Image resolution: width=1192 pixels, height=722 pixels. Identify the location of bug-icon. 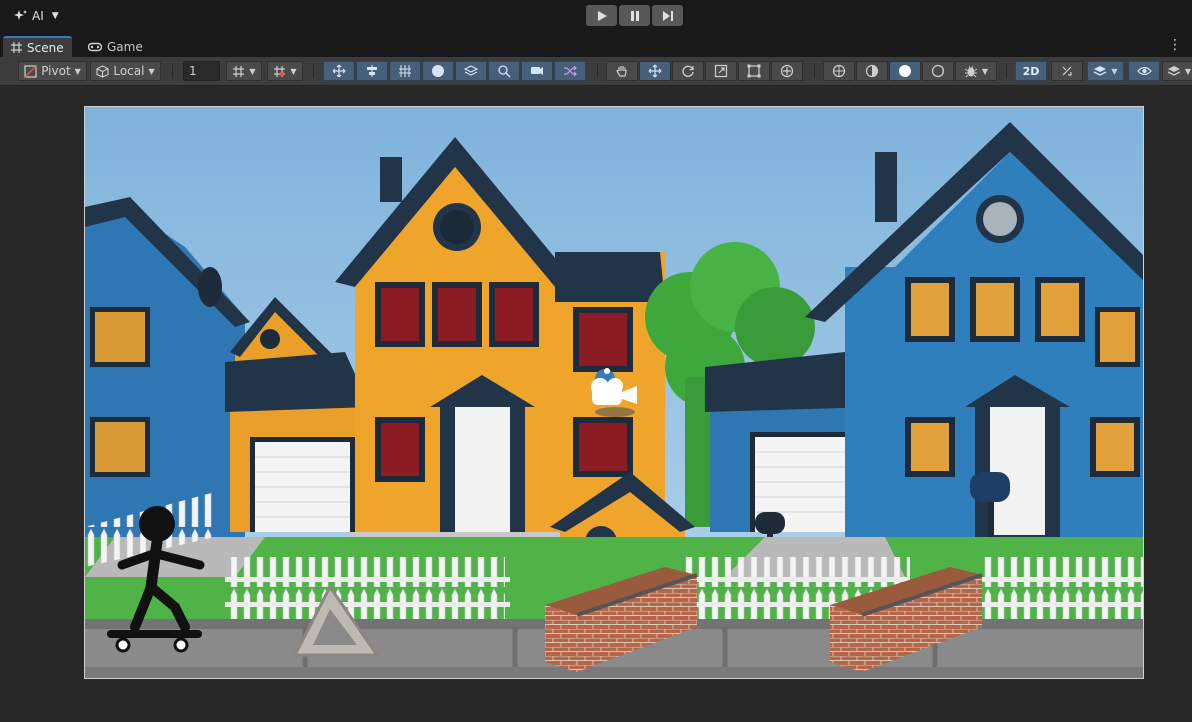
(971, 72).